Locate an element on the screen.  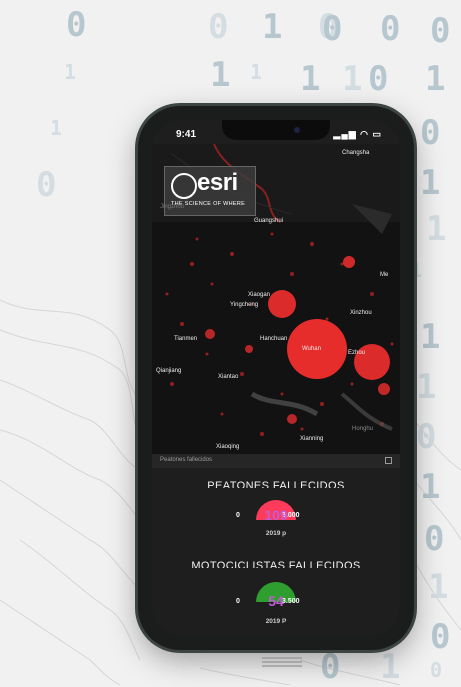
gauge-subtitle: 2019 p is located at coordinates (276, 533).